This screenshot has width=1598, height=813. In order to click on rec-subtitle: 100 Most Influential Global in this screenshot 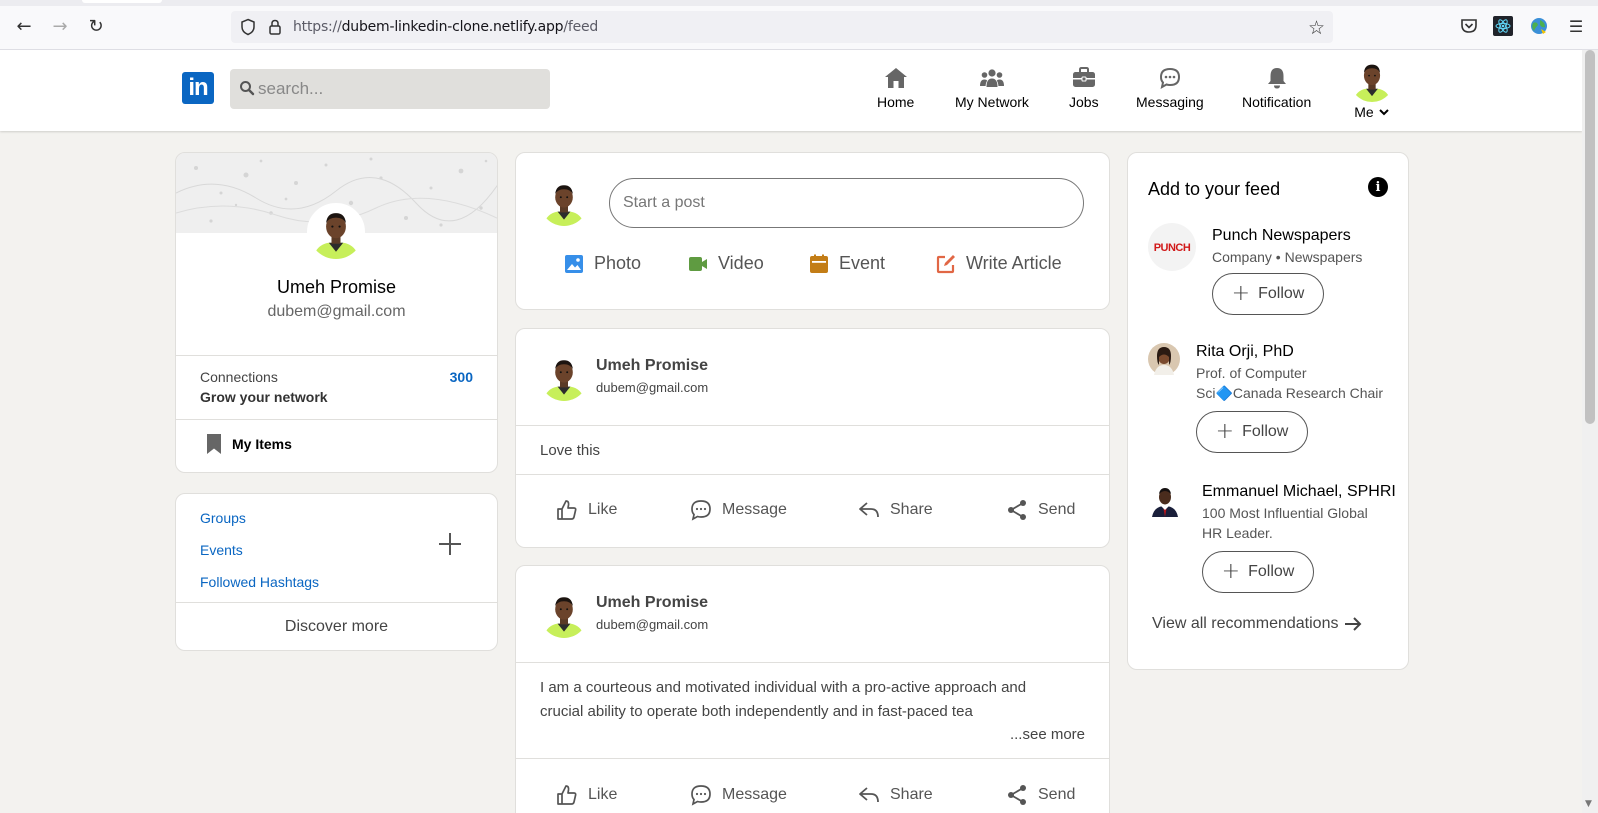, I will do `click(1285, 513)`.